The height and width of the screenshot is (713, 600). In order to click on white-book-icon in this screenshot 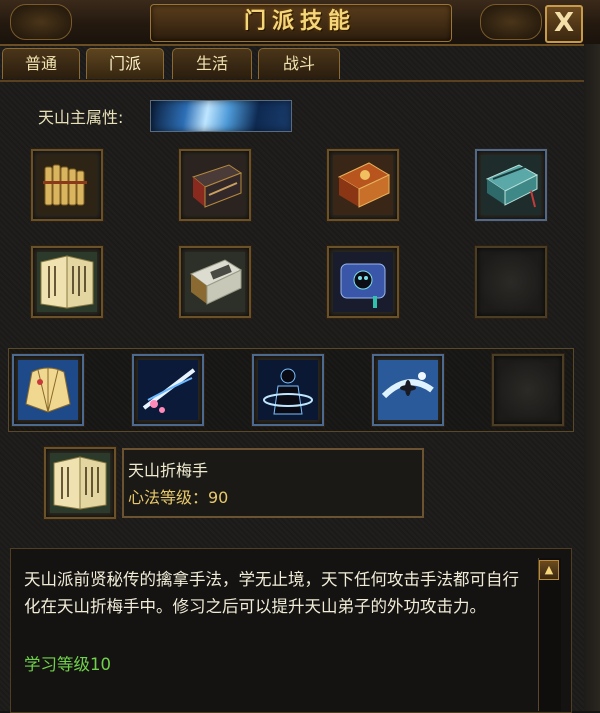, I will do `click(215, 282)`.